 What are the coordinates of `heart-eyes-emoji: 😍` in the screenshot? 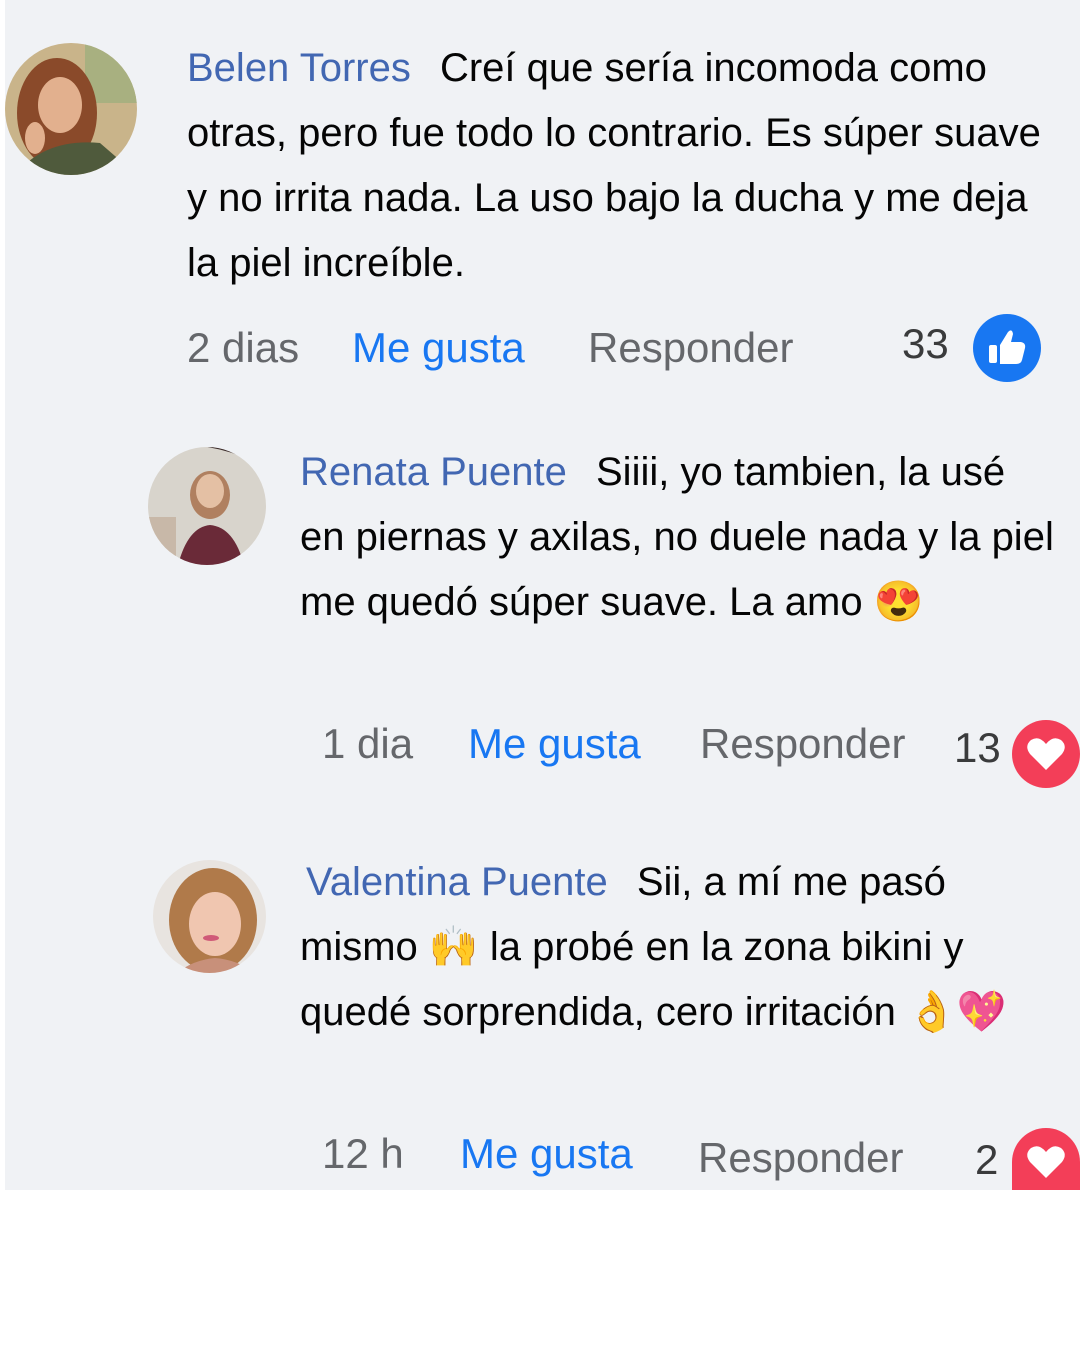 It's located at (898, 602).